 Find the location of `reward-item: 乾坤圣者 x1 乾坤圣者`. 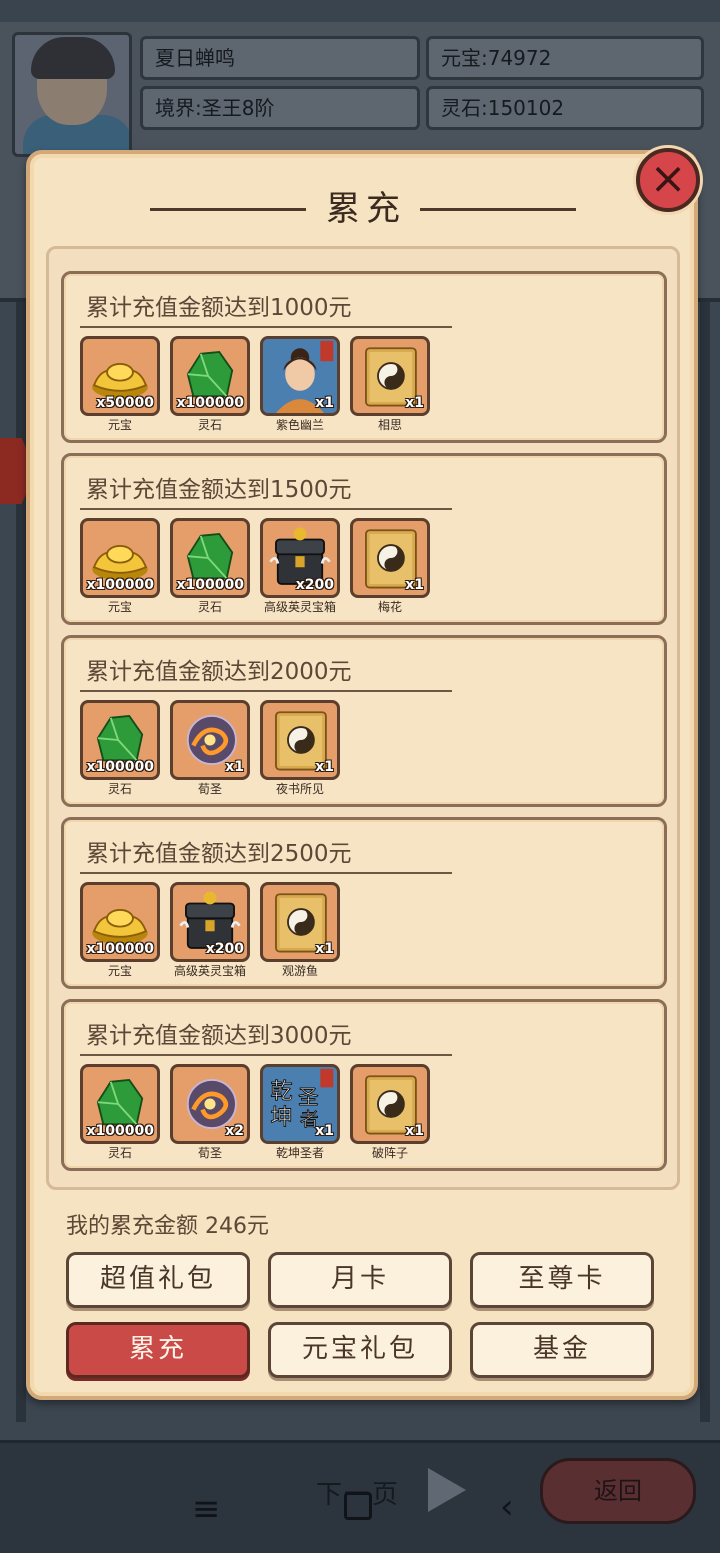

reward-item: 乾坤圣者 x1 乾坤圣者 is located at coordinates (300, 1114).